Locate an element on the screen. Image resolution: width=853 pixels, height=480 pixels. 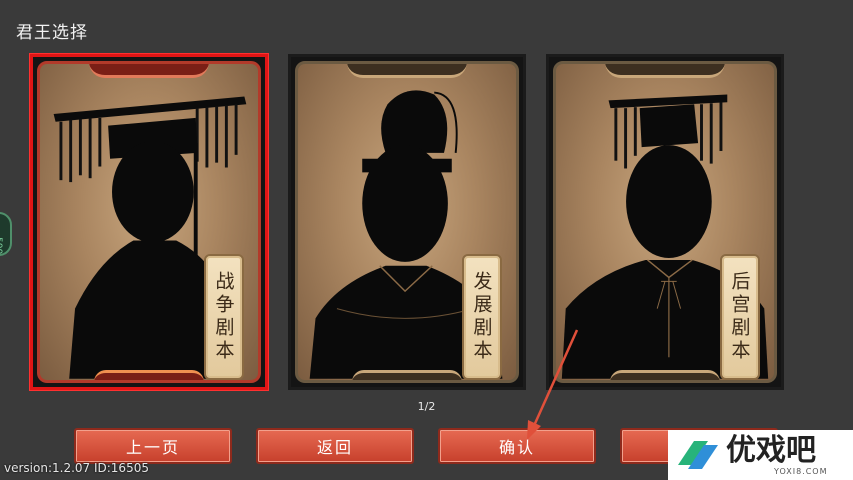
page-indicator: 1/2 is located at coordinates (426, 406).